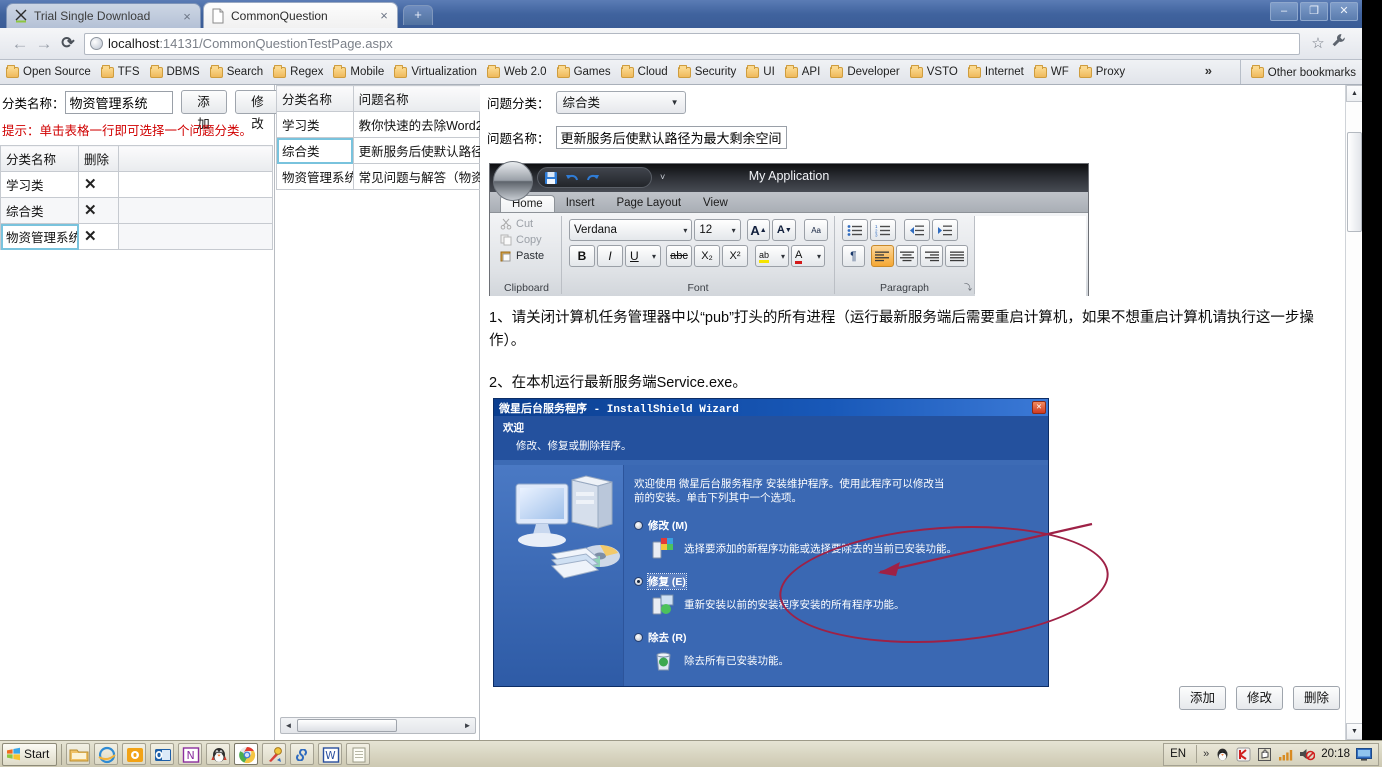 The width and height of the screenshot is (1382, 767). I want to click on underline-button: U ▾, so click(643, 256).